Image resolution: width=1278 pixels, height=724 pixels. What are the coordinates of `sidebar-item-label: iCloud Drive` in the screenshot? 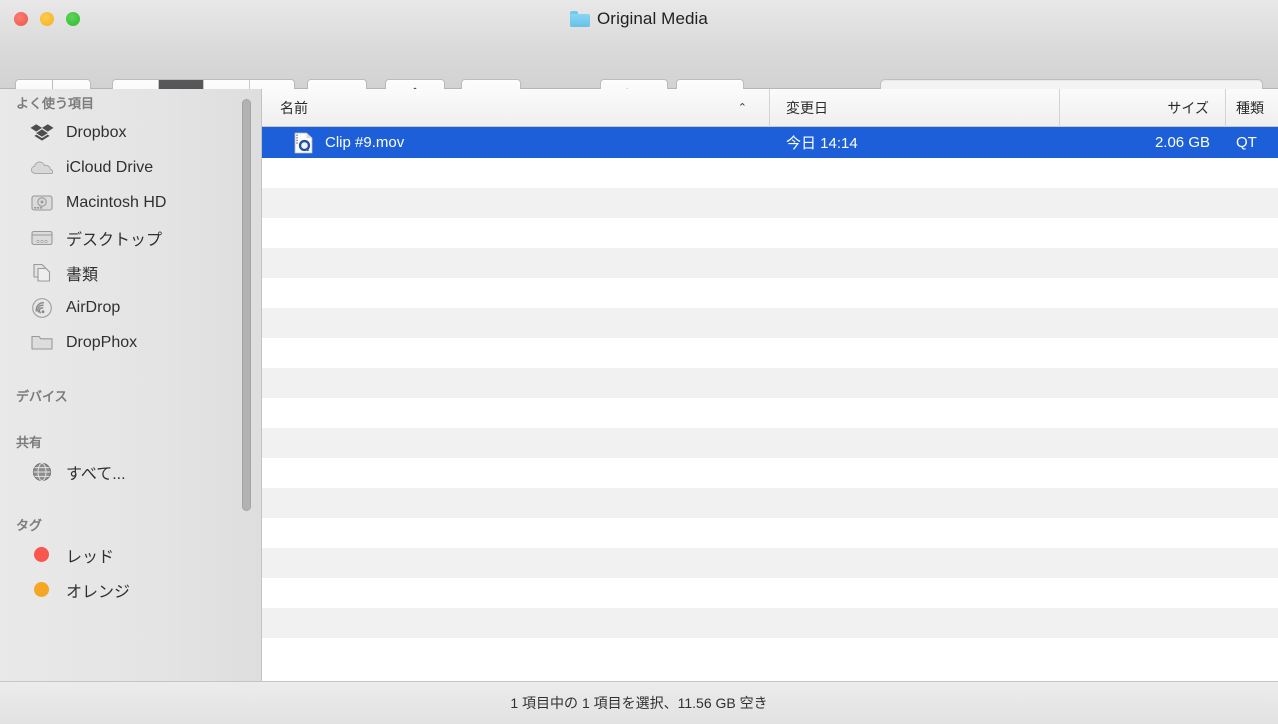 It's located at (110, 167).